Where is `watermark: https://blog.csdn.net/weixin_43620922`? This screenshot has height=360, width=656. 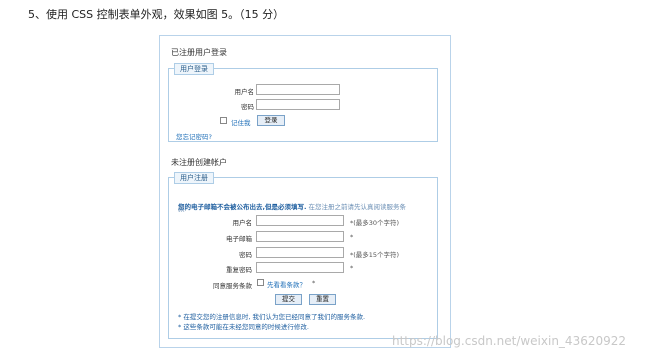 watermark: https://blog.csdn.net/weixin_43620922 is located at coordinates (509, 341).